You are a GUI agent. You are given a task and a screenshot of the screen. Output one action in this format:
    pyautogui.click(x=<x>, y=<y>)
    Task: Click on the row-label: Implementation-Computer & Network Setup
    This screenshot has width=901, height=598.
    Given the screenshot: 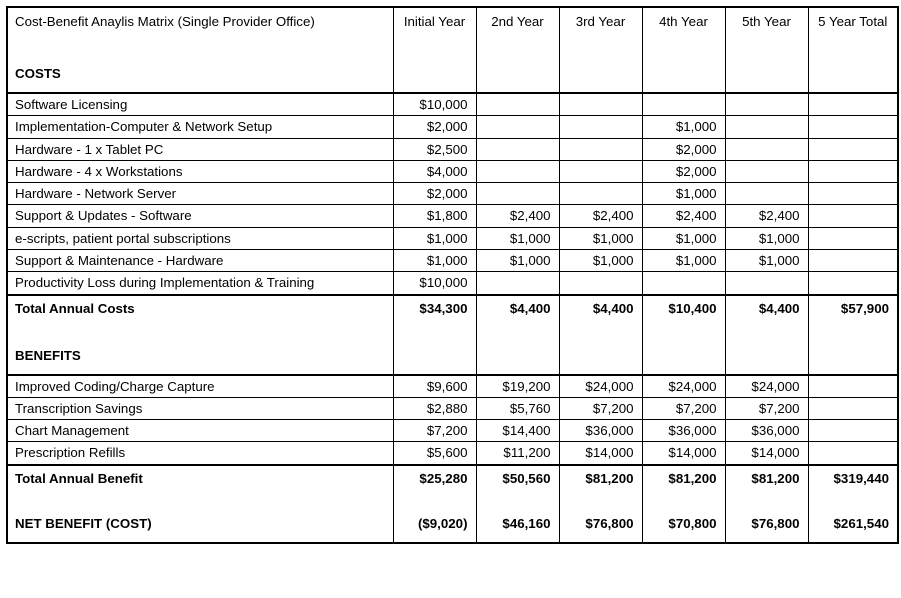 What is the action you would take?
    pyautogui.click(x=200, y=127)
    